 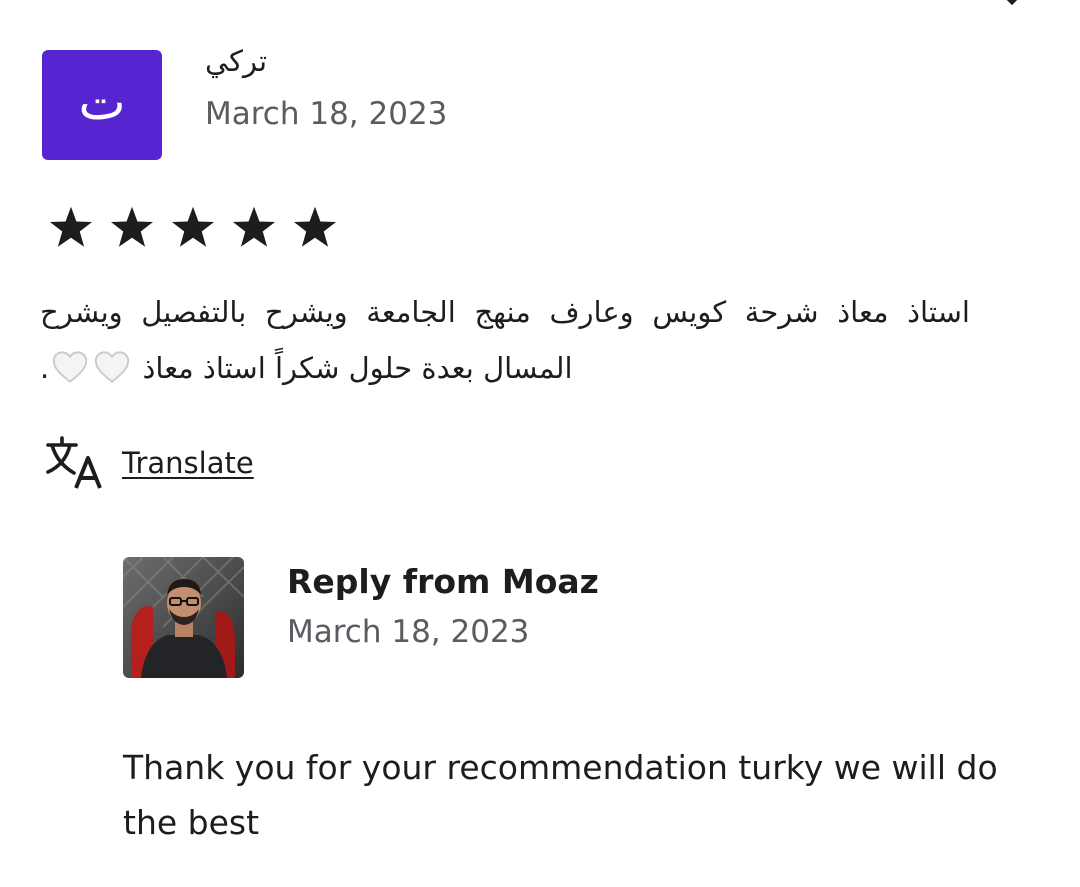 What do you see at coordinates (236, 61) in the screenshot?
I see `reviewer-name: تركي` at bounding box center [236, 61].